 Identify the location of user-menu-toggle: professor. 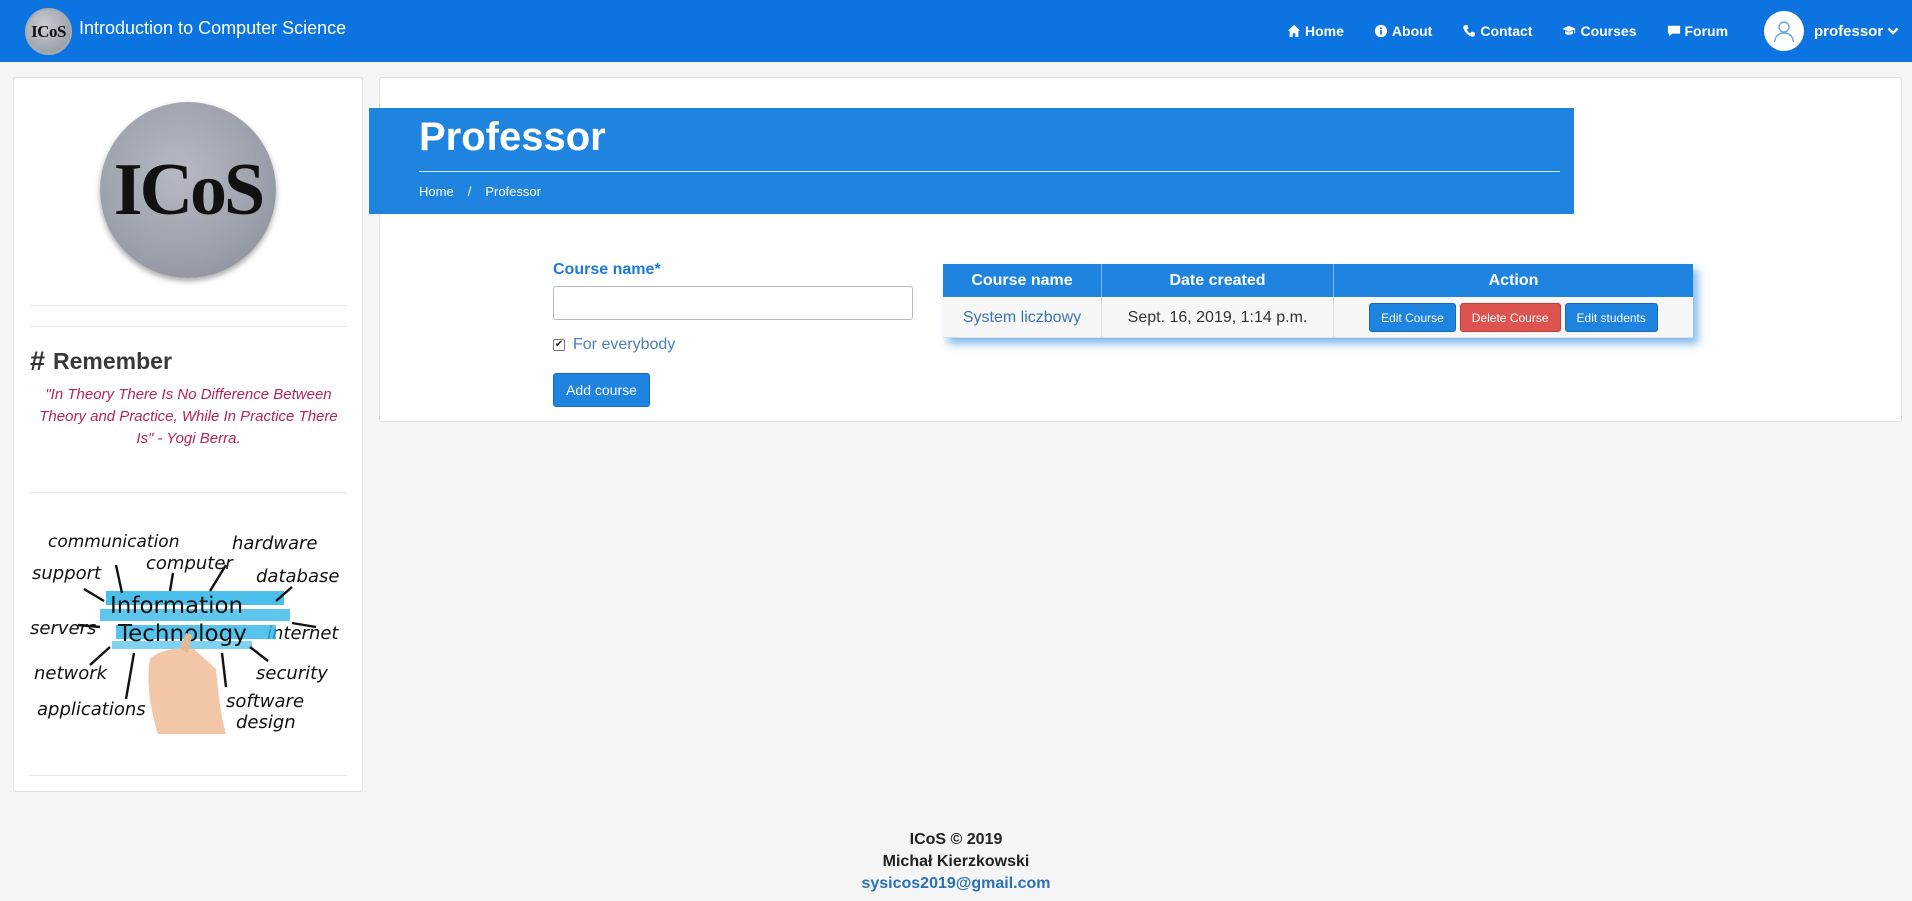
(1831, 31).